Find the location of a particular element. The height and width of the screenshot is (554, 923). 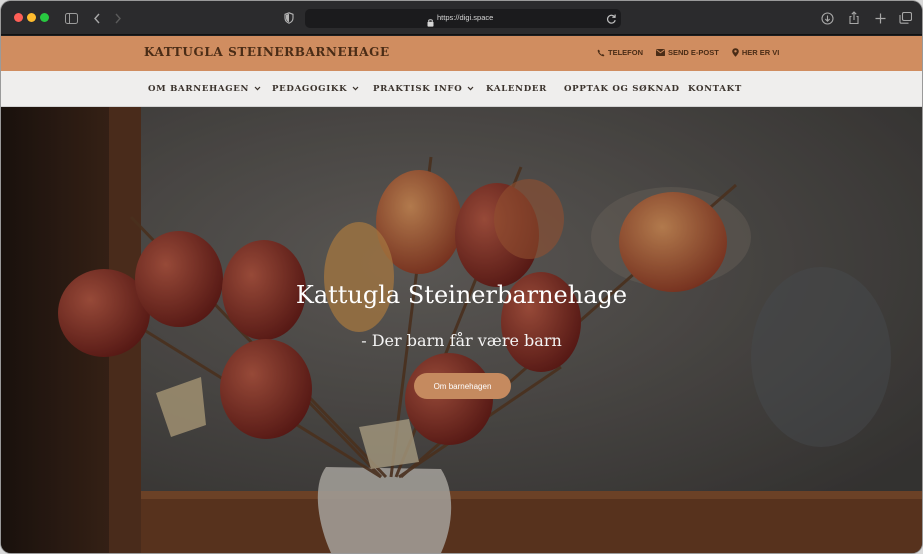

phone-label: TELEFON is located at coordinates (625, 52).